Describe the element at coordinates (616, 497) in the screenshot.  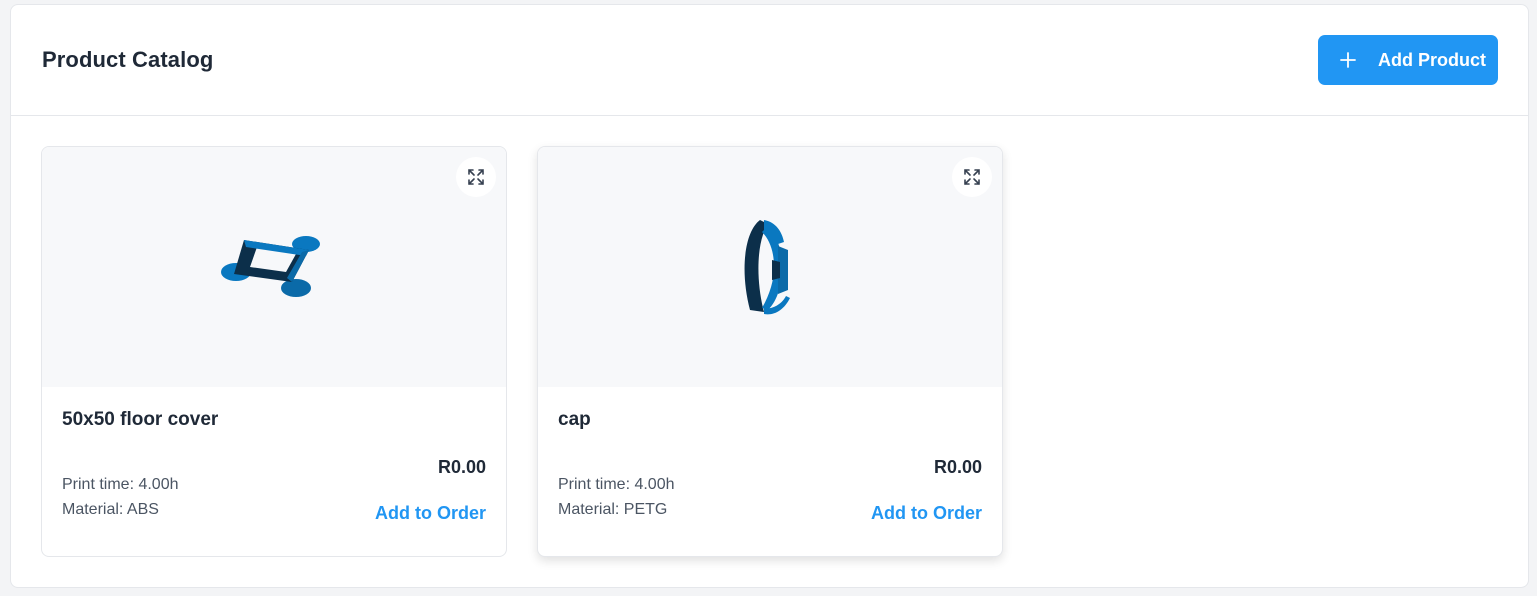
I see `product-meta: Print time: 4.00h Material: PETG` at that location.